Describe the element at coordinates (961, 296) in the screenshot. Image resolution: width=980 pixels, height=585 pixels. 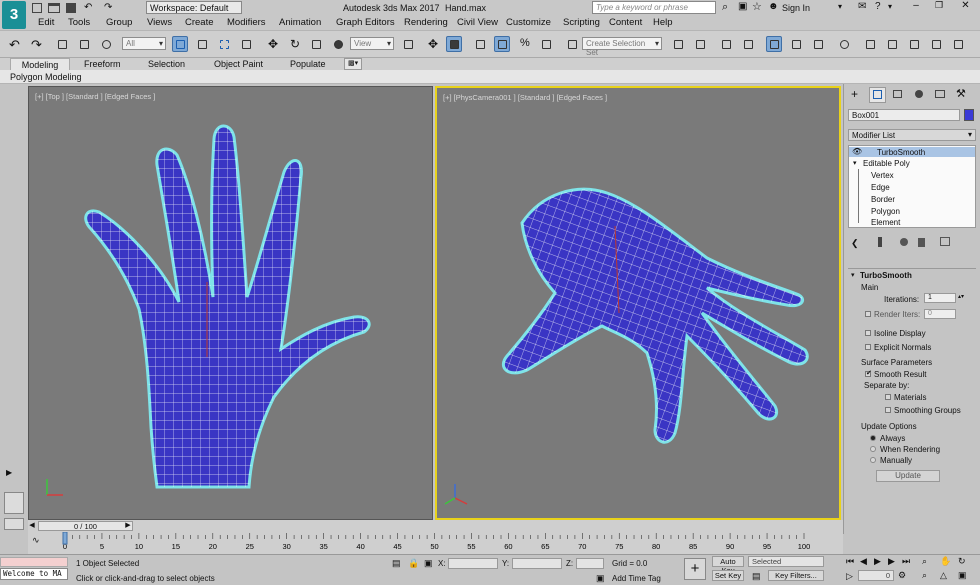
I see `spinner-arrows-icon: ▴▾` at that location.